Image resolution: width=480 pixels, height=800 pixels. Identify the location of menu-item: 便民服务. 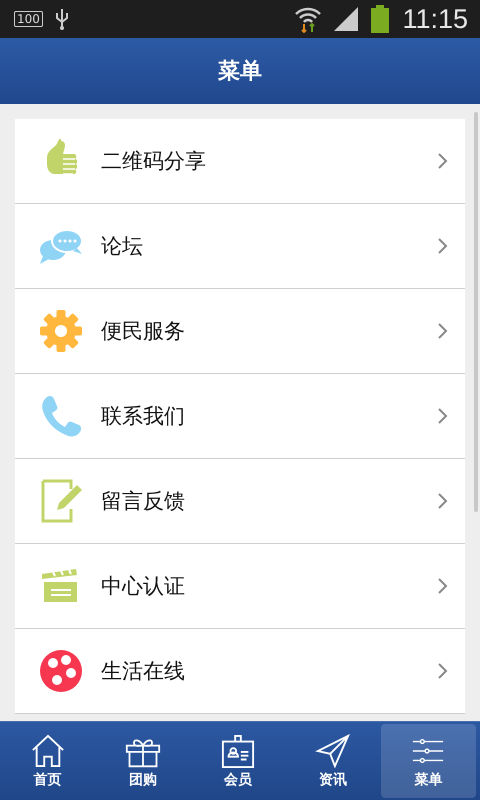
(240, 331).